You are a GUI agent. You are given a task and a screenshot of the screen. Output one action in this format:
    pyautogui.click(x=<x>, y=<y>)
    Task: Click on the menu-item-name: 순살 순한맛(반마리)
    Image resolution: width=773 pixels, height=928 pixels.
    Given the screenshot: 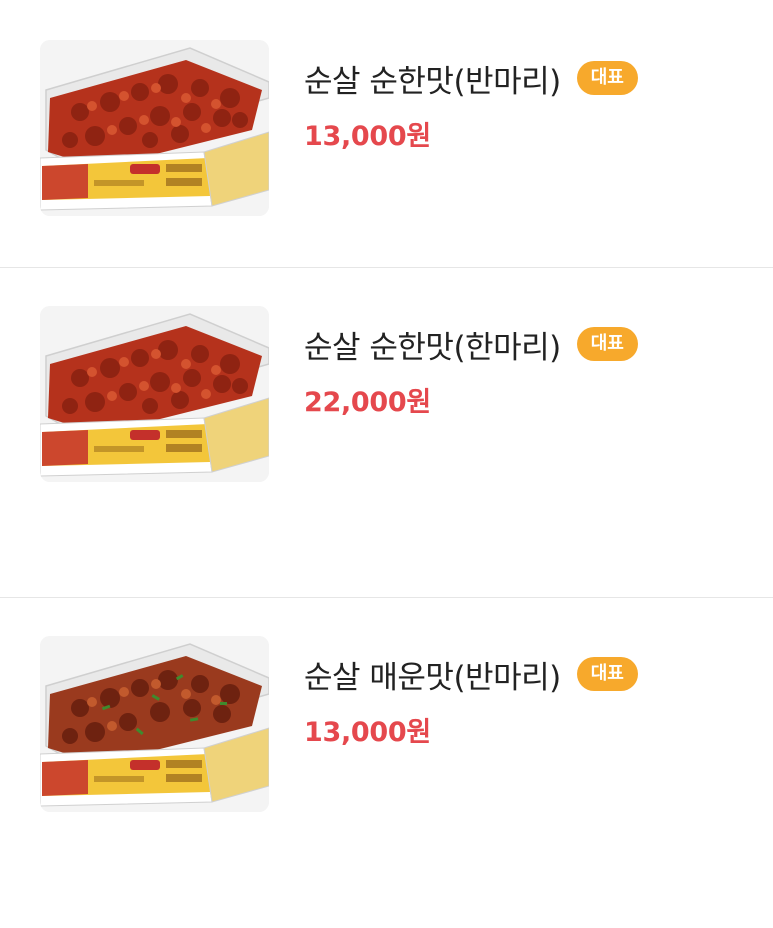 What is the action you would take?
    pyautogui.click(x=432, y=81)
    